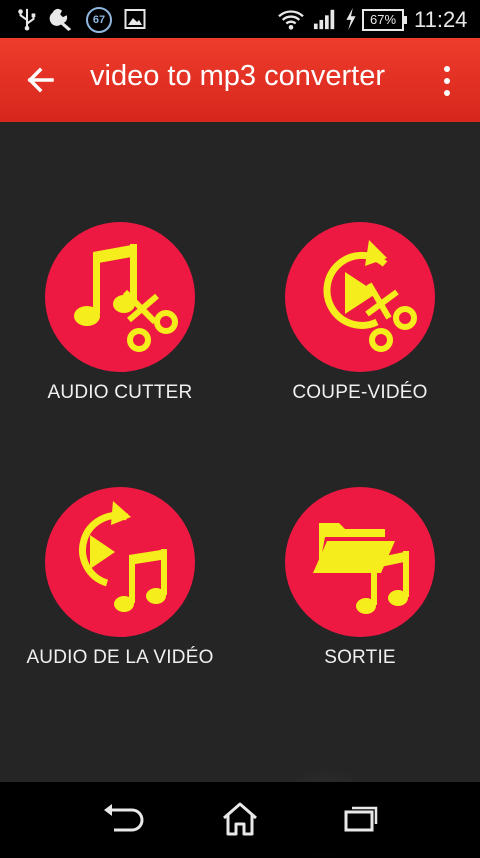  I want to click on overflow-menu-button, so click(447, 82).